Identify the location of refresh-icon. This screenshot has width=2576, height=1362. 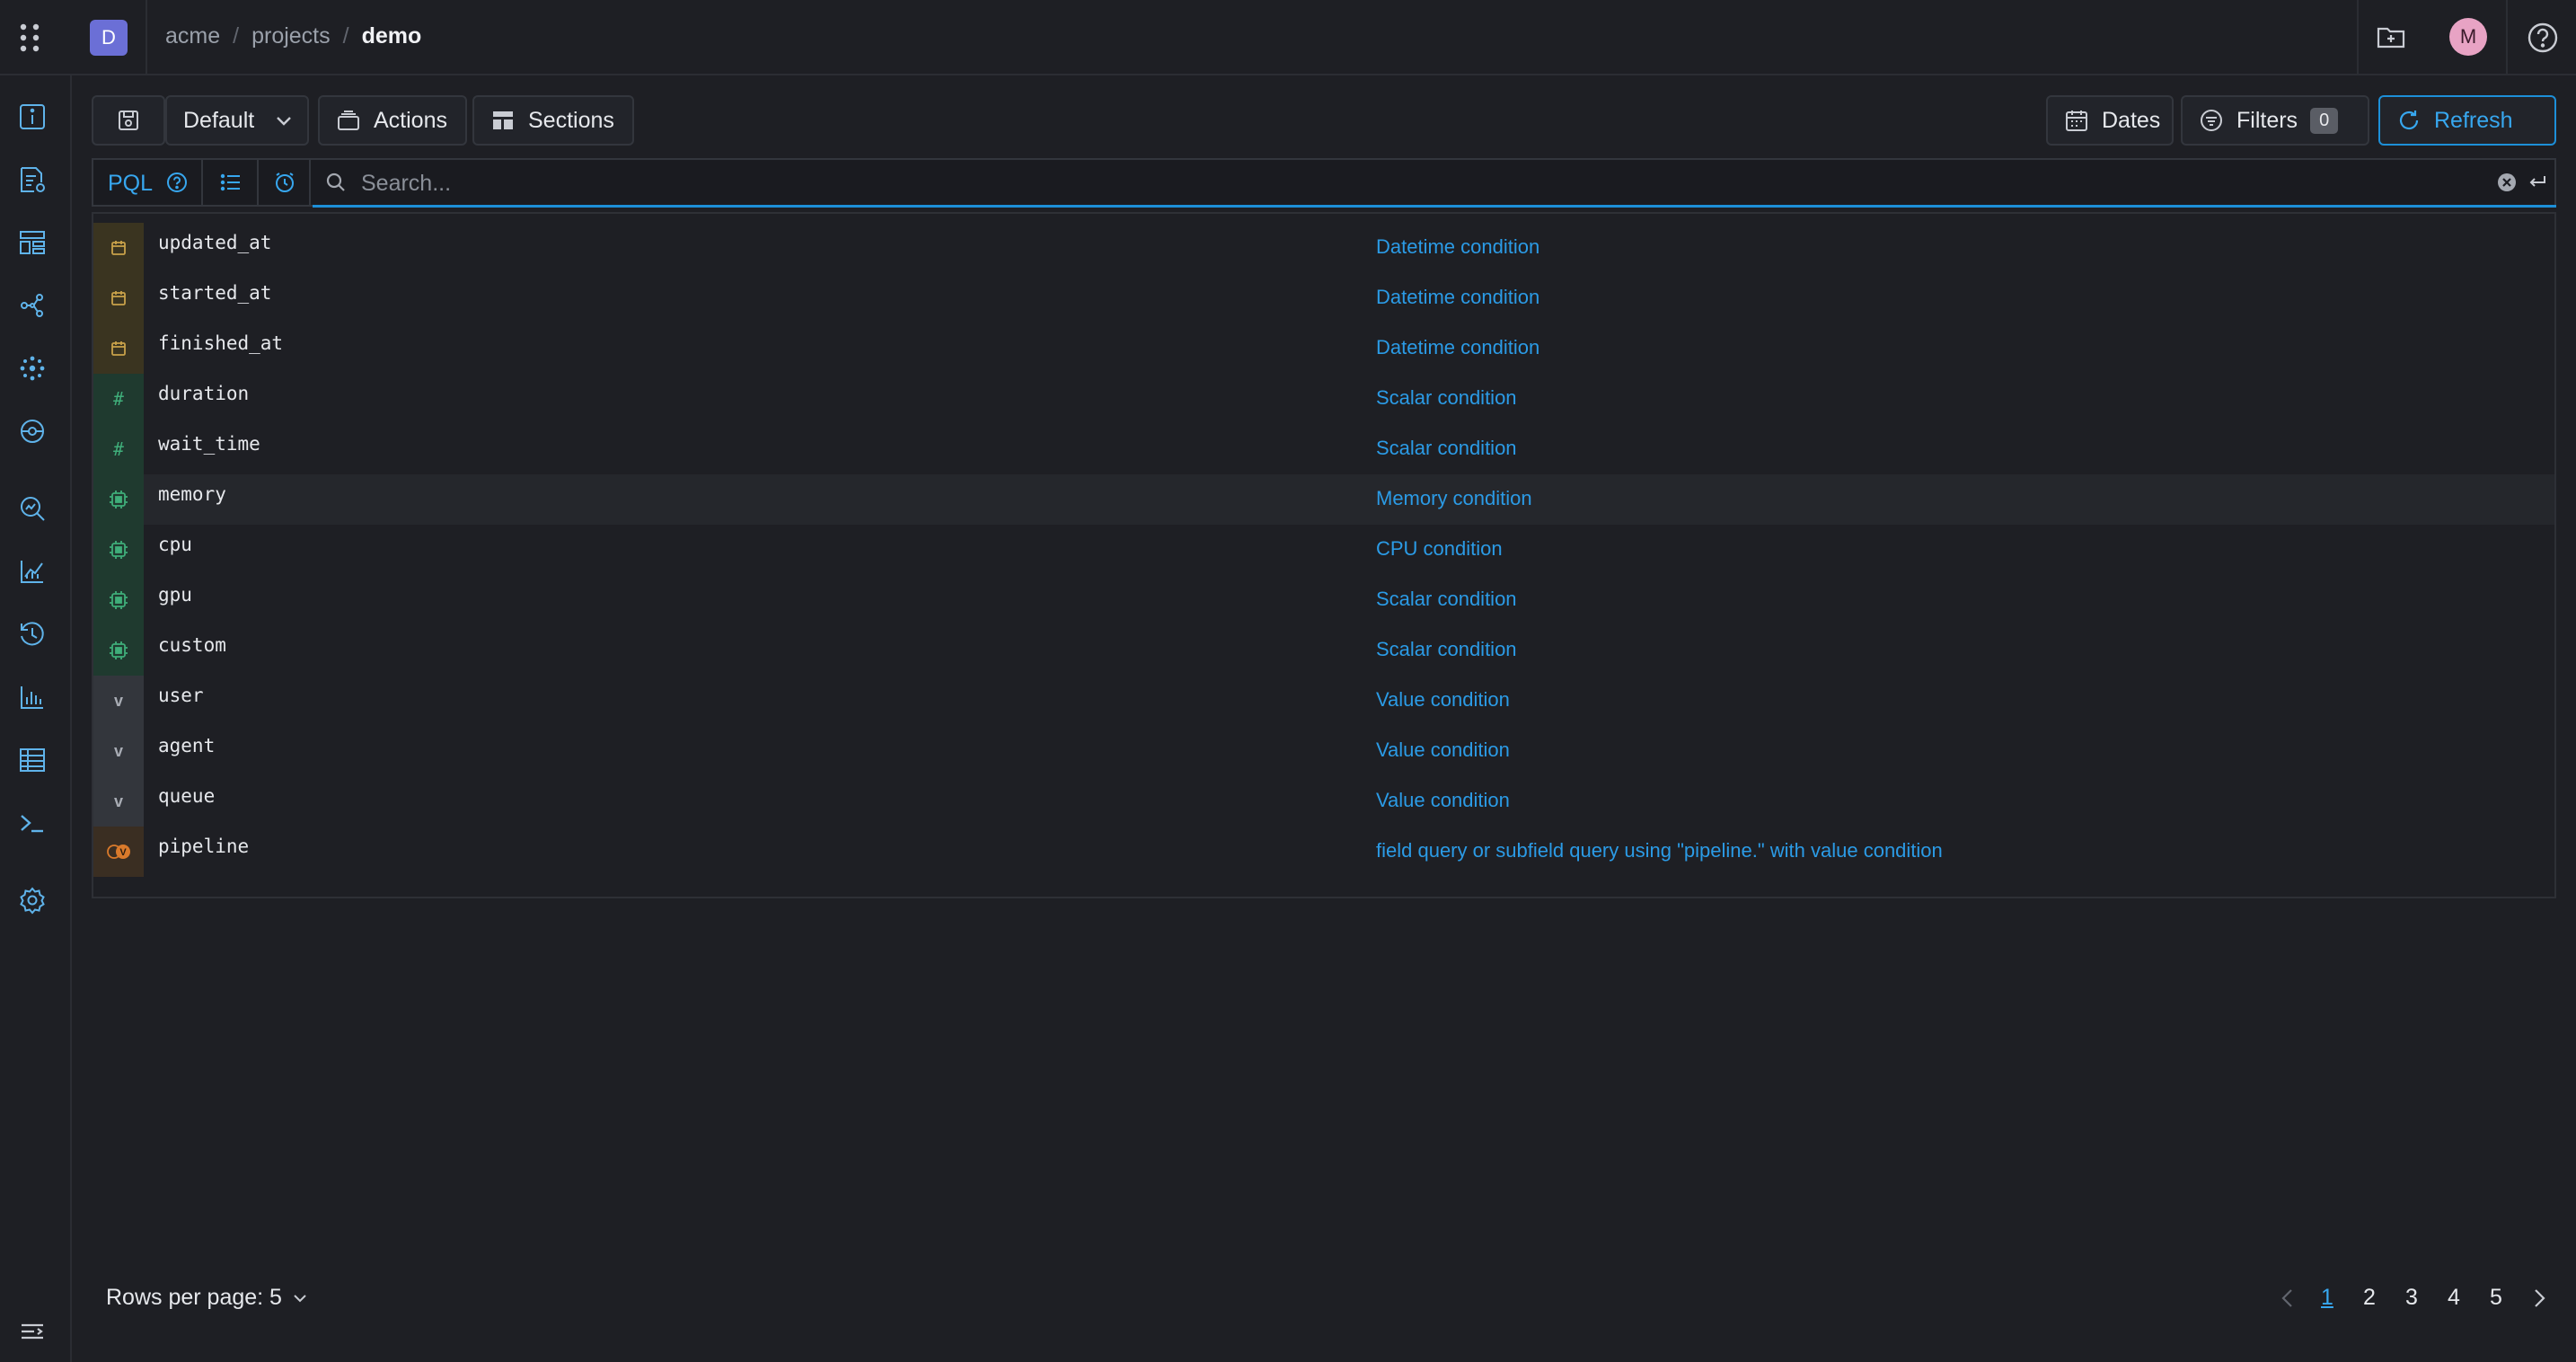
(2409, 120).